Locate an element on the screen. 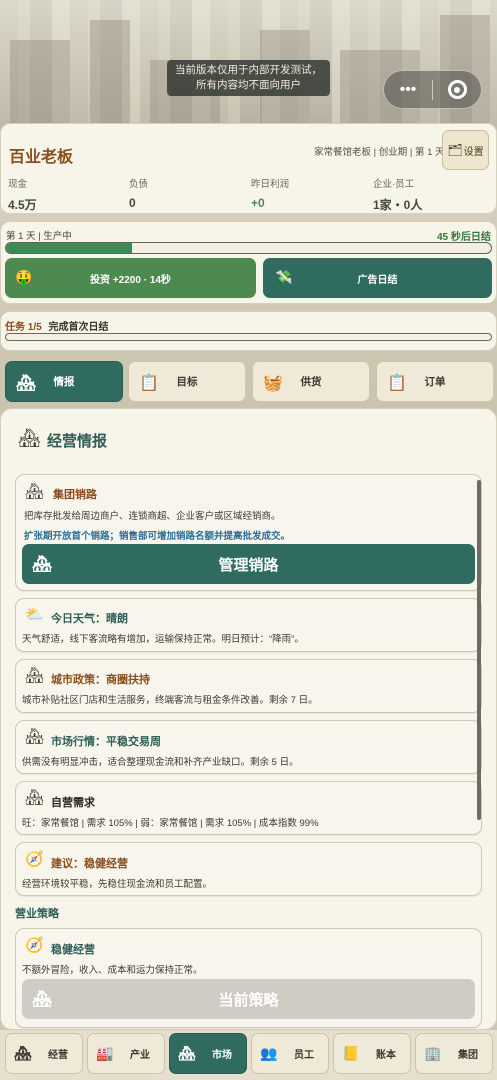 Image resolution: width=497 pixels, height=1080 pixels. nav-ledger: 📒 账本 is located at coordinates (372, 1053).